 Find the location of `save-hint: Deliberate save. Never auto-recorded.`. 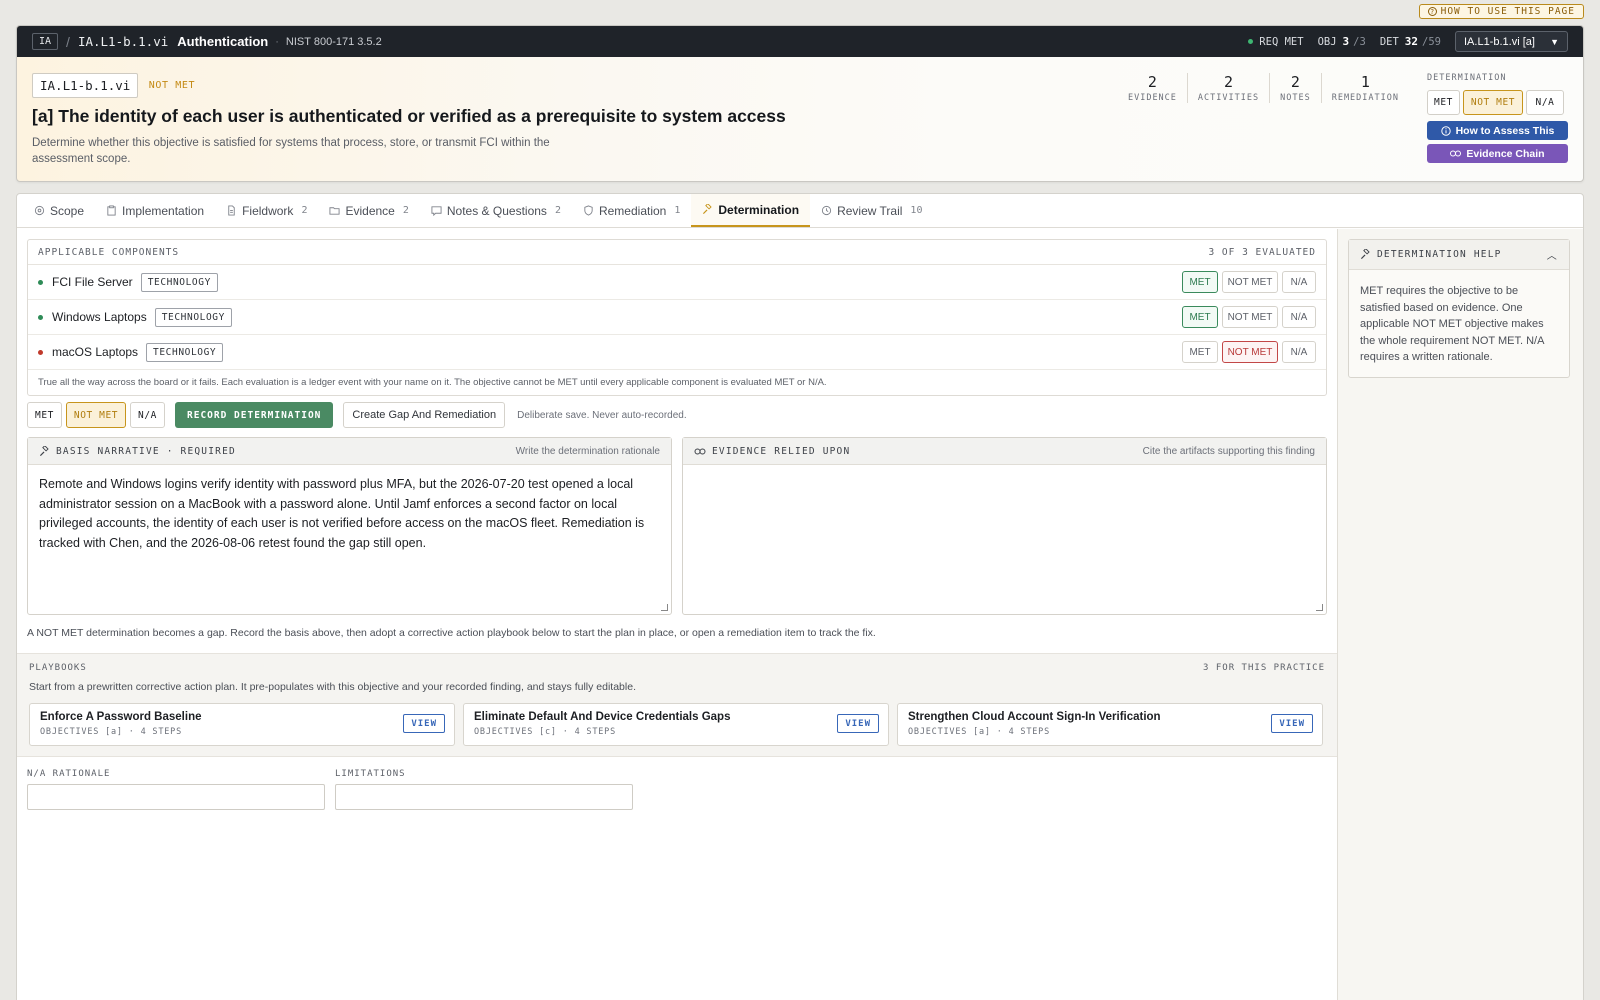

save-hint: Deliberate save. Never auto-recorded. is located at coordinates (602, 415).